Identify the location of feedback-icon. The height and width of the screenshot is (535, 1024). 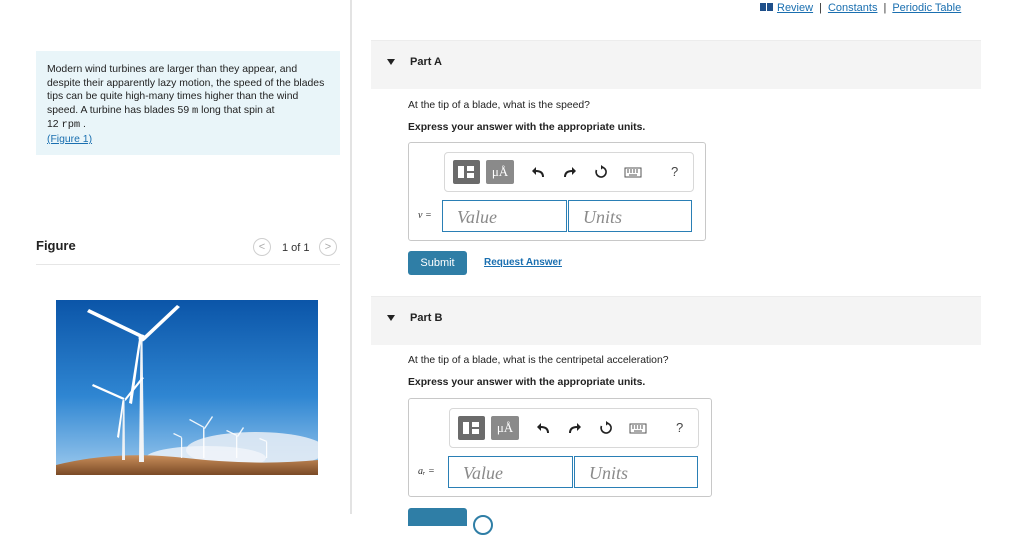
(483, 525).